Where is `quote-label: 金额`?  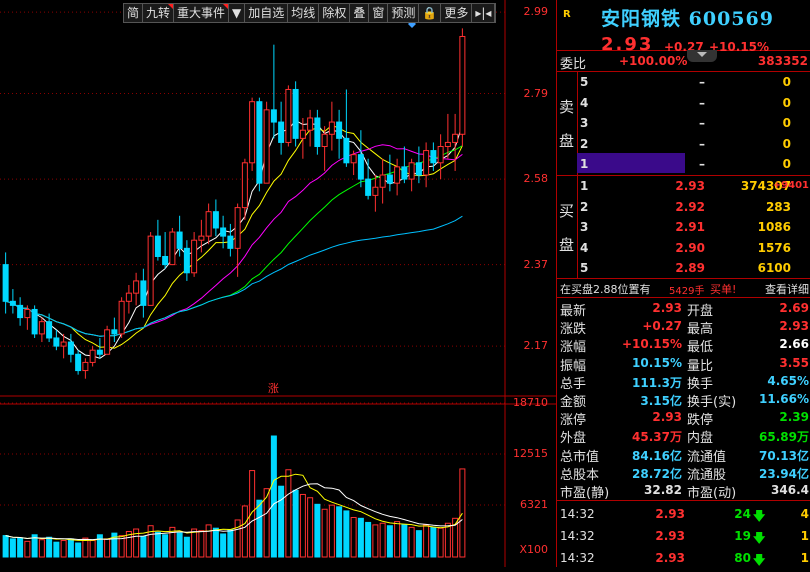 quote-label: 金额 is located at coordinates (573, 402).